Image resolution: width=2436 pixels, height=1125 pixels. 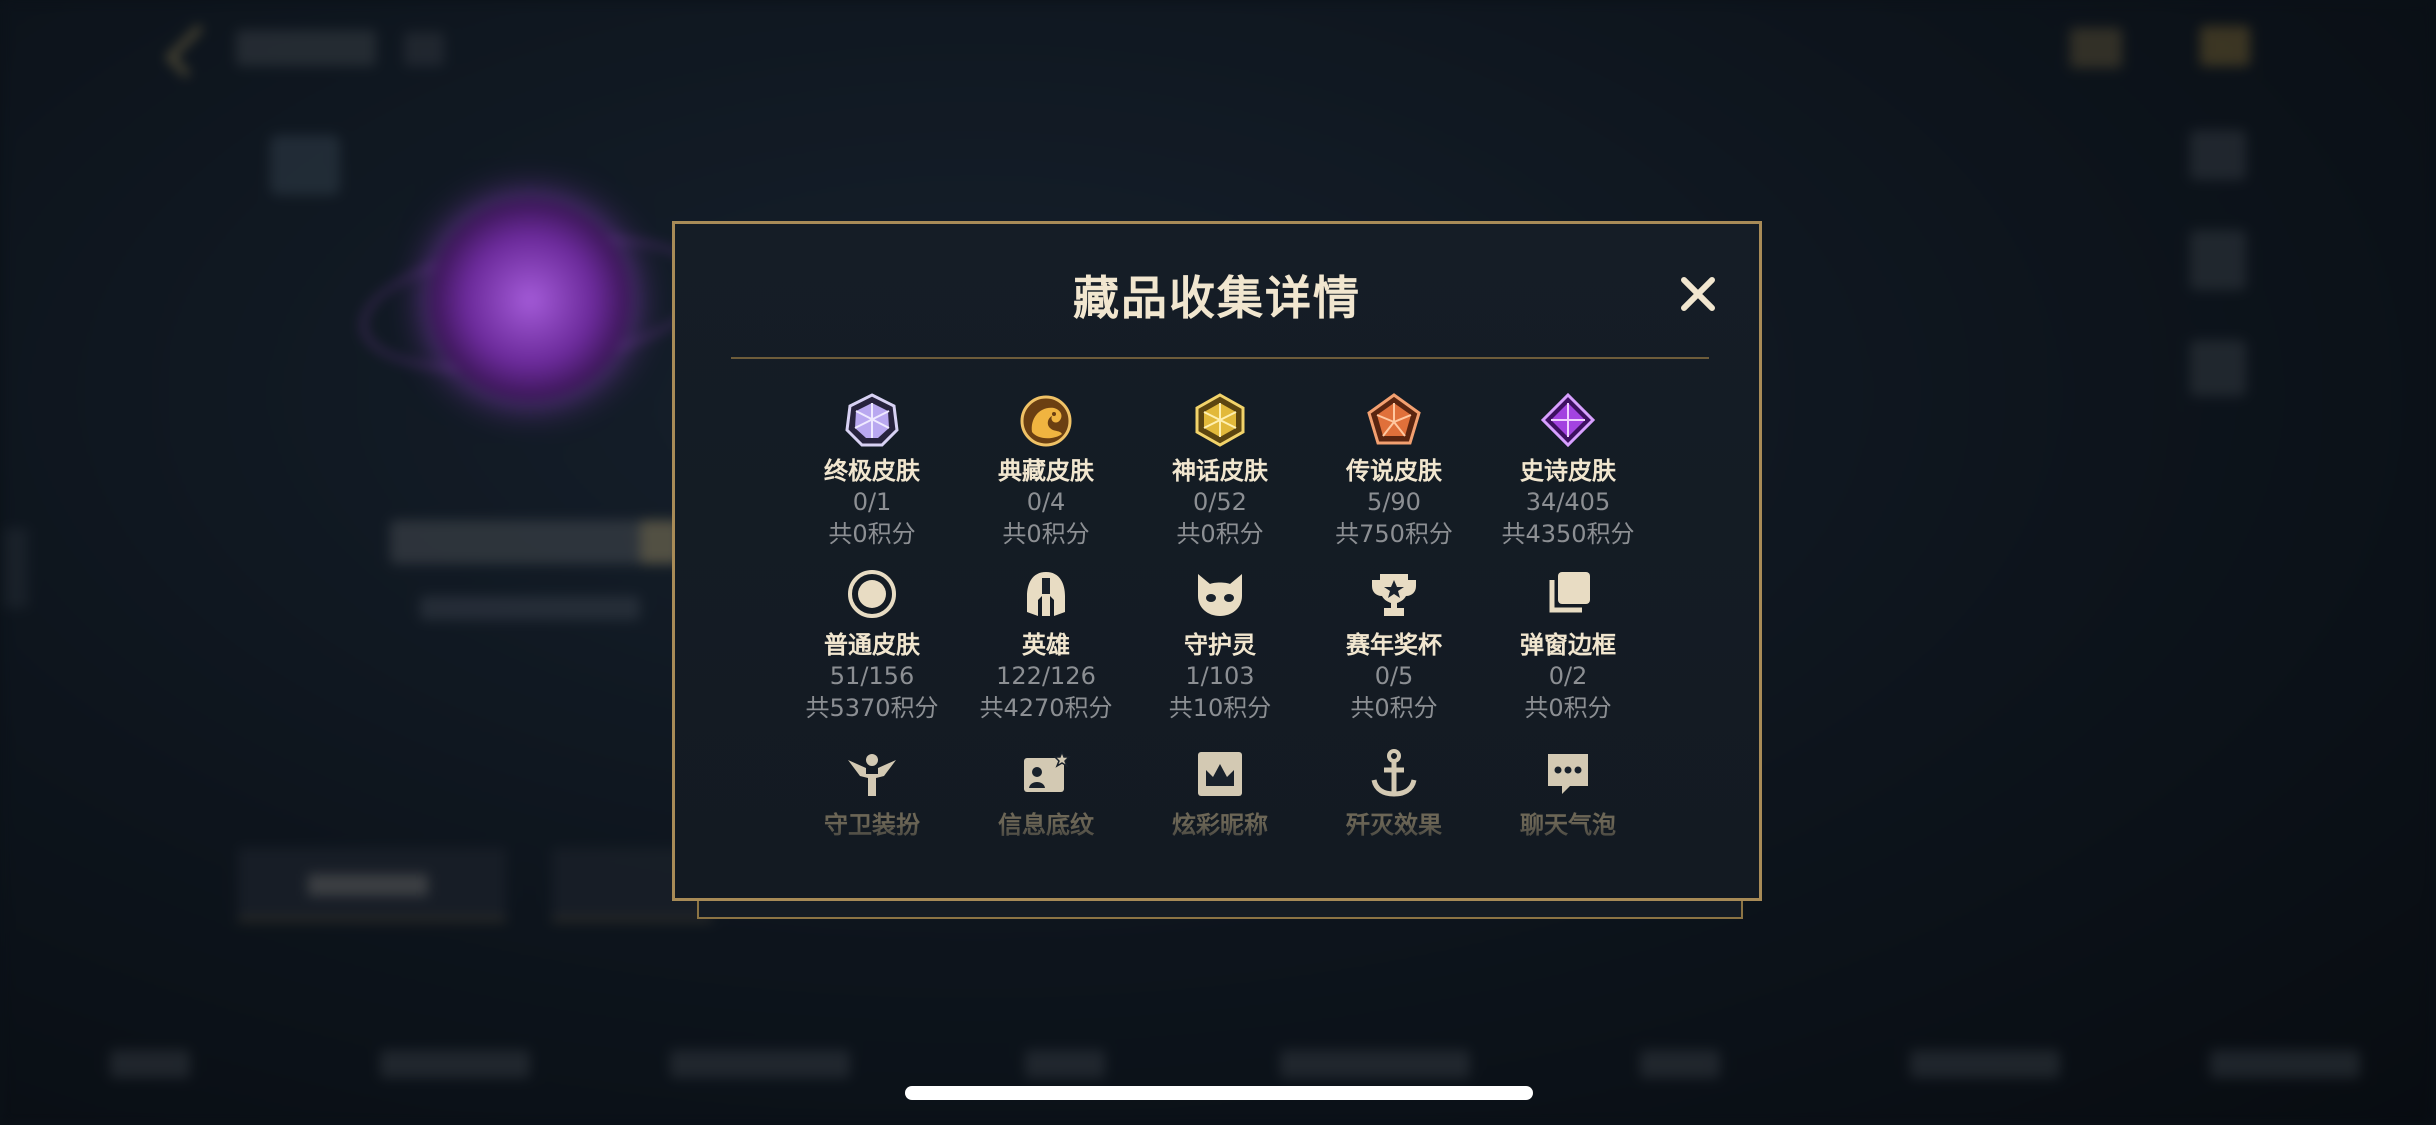 I want to click on avatar-orb, so click(x=530, y=300).